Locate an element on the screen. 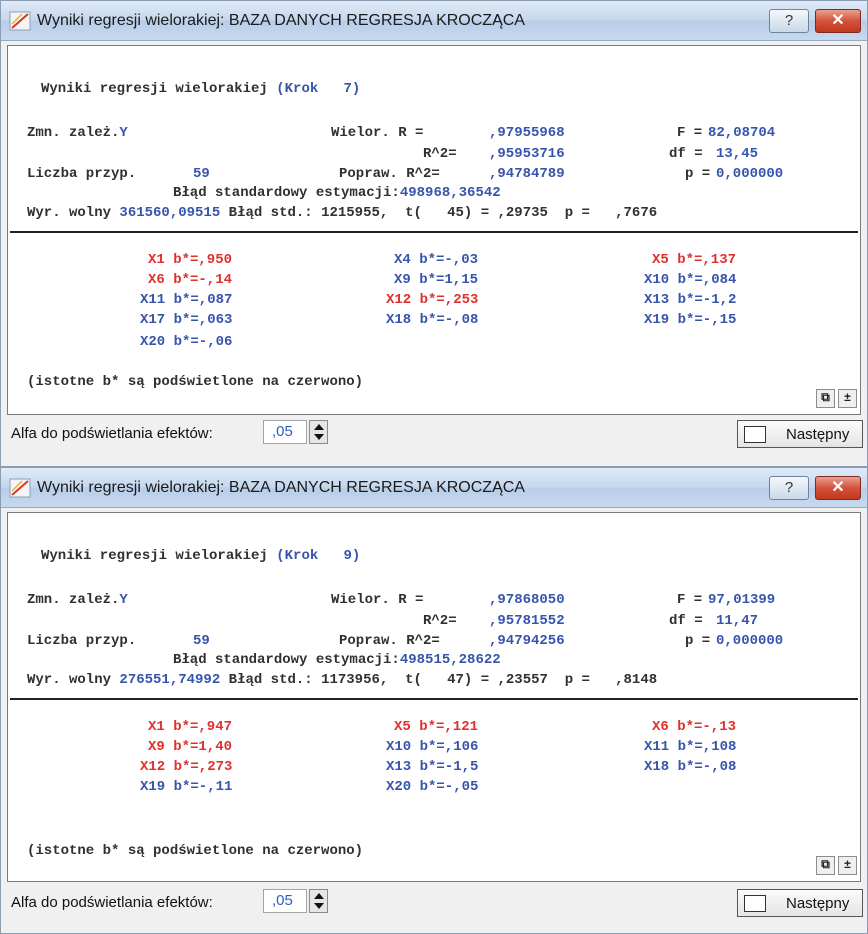 This screenshot has height=934, width=868. cases-label: Liczba przyp. is located at coordinates (82, 641).